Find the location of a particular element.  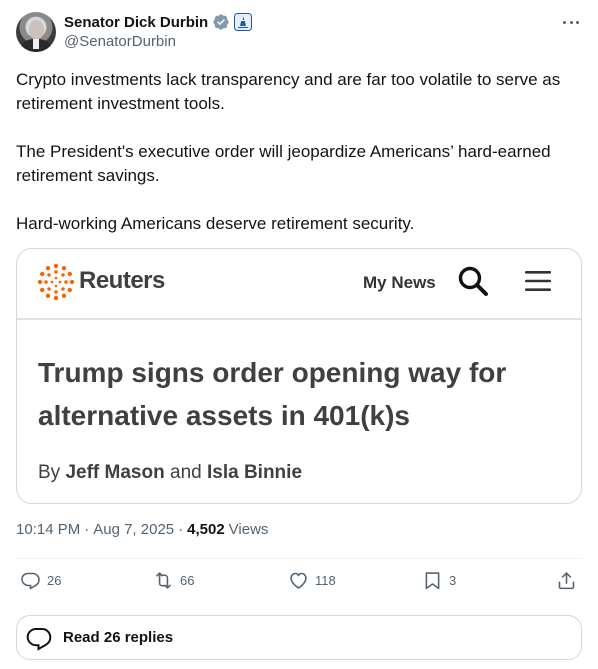

read-replies-label: Read 26 replies is located at coordinates (118, 637).